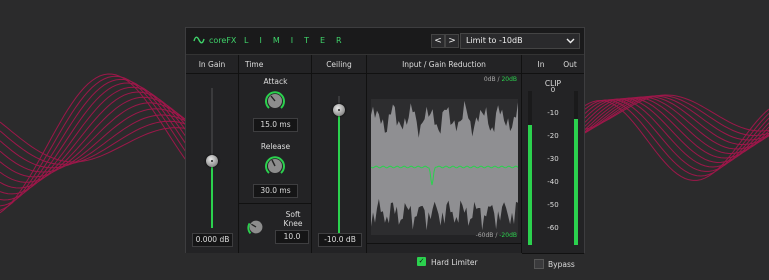 The image size is (769, 280). Describe the element at coordinates (553, 159) in the screenshot. I see `meter-scale-label: -30` at that location.